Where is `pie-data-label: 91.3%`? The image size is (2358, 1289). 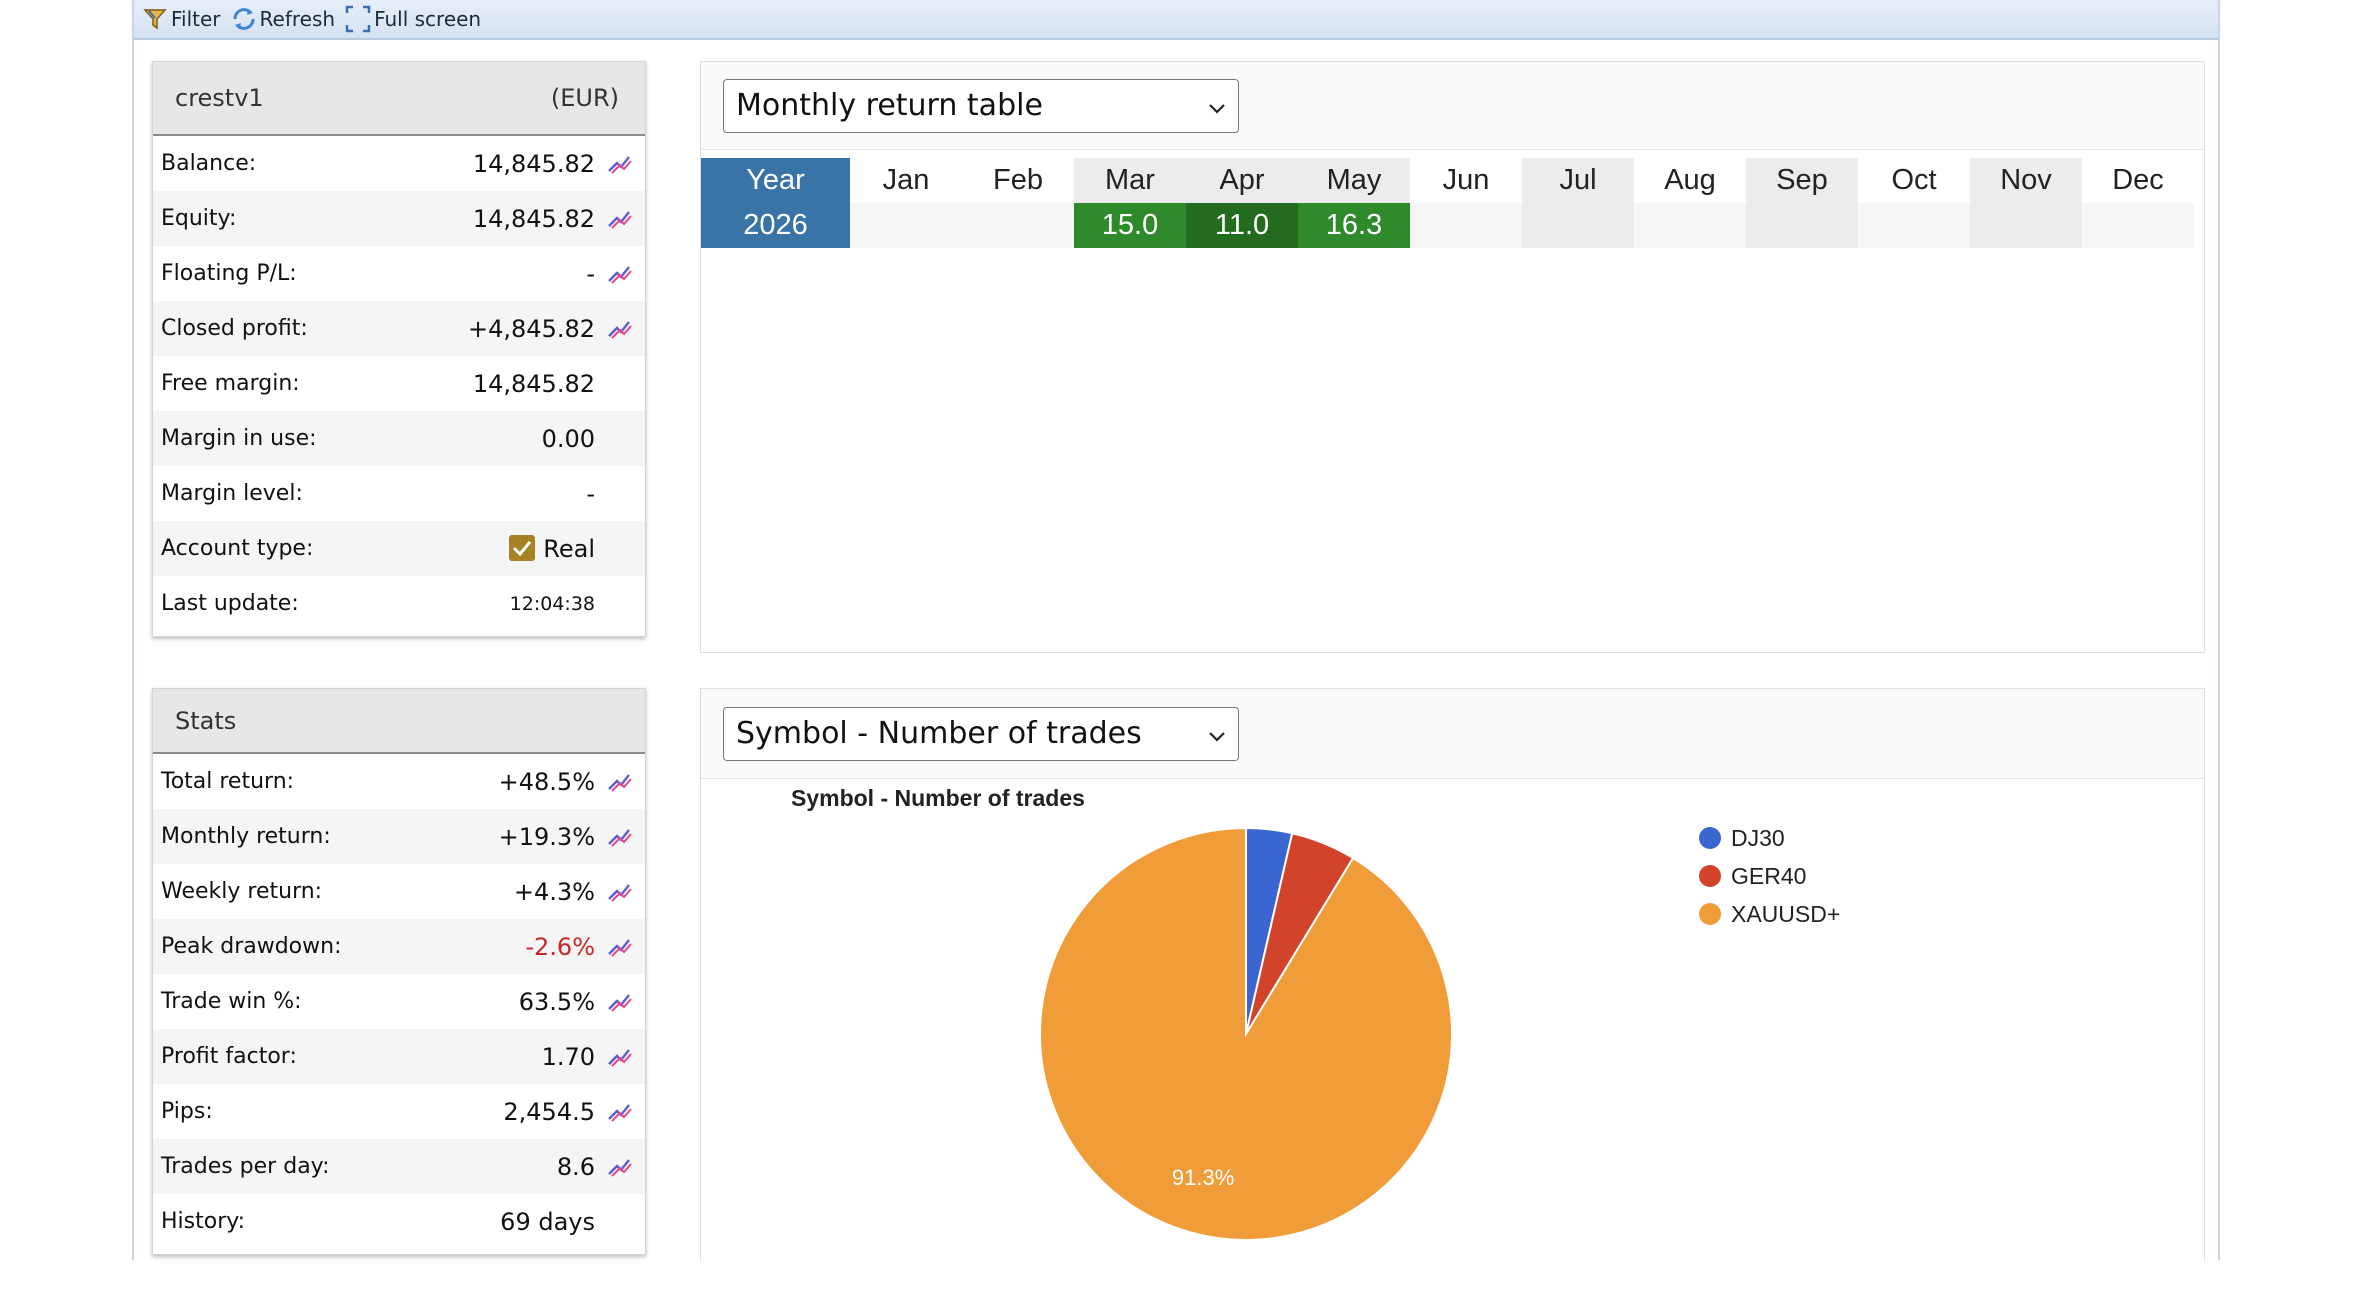 pie-data-label: 91.3% is located at coordinates (1203, 1177).